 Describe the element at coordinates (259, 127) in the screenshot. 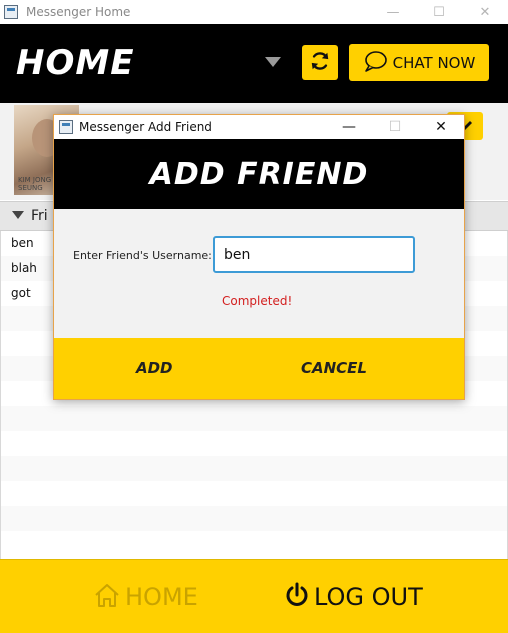

I see `dialog-titlebar: Messenger Add Friend — ☐ ✕` at that location.